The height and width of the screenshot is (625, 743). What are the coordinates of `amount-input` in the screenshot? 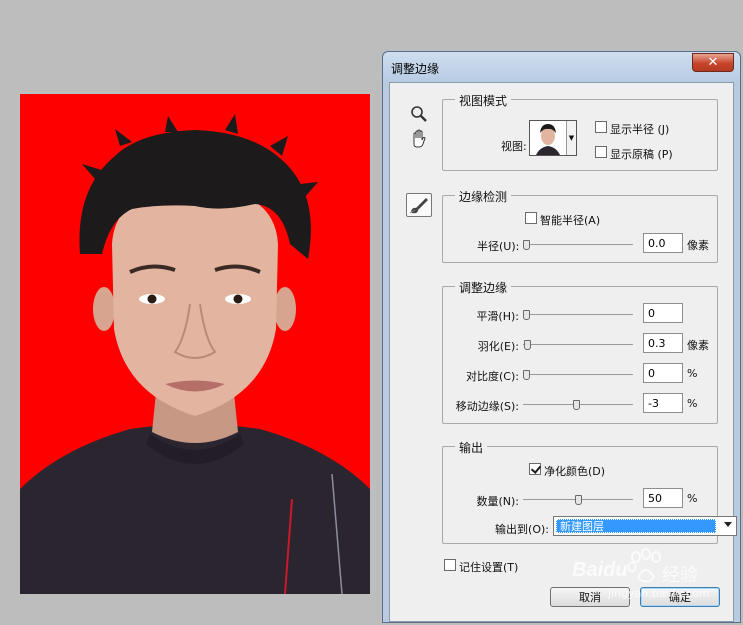 It's located at (663, 498).